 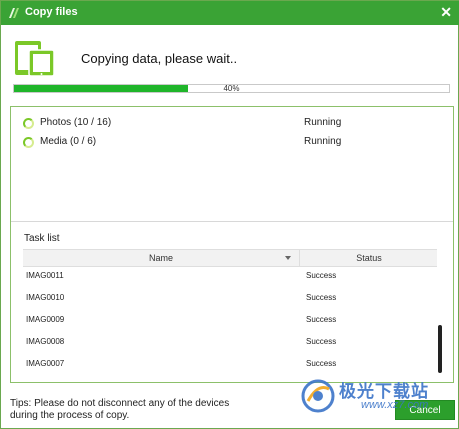 What do you see at coordinates (159, 58) in the screenshot?
I see `progress-heading: Copying data, please wait..` at bounding box center [159, 58].